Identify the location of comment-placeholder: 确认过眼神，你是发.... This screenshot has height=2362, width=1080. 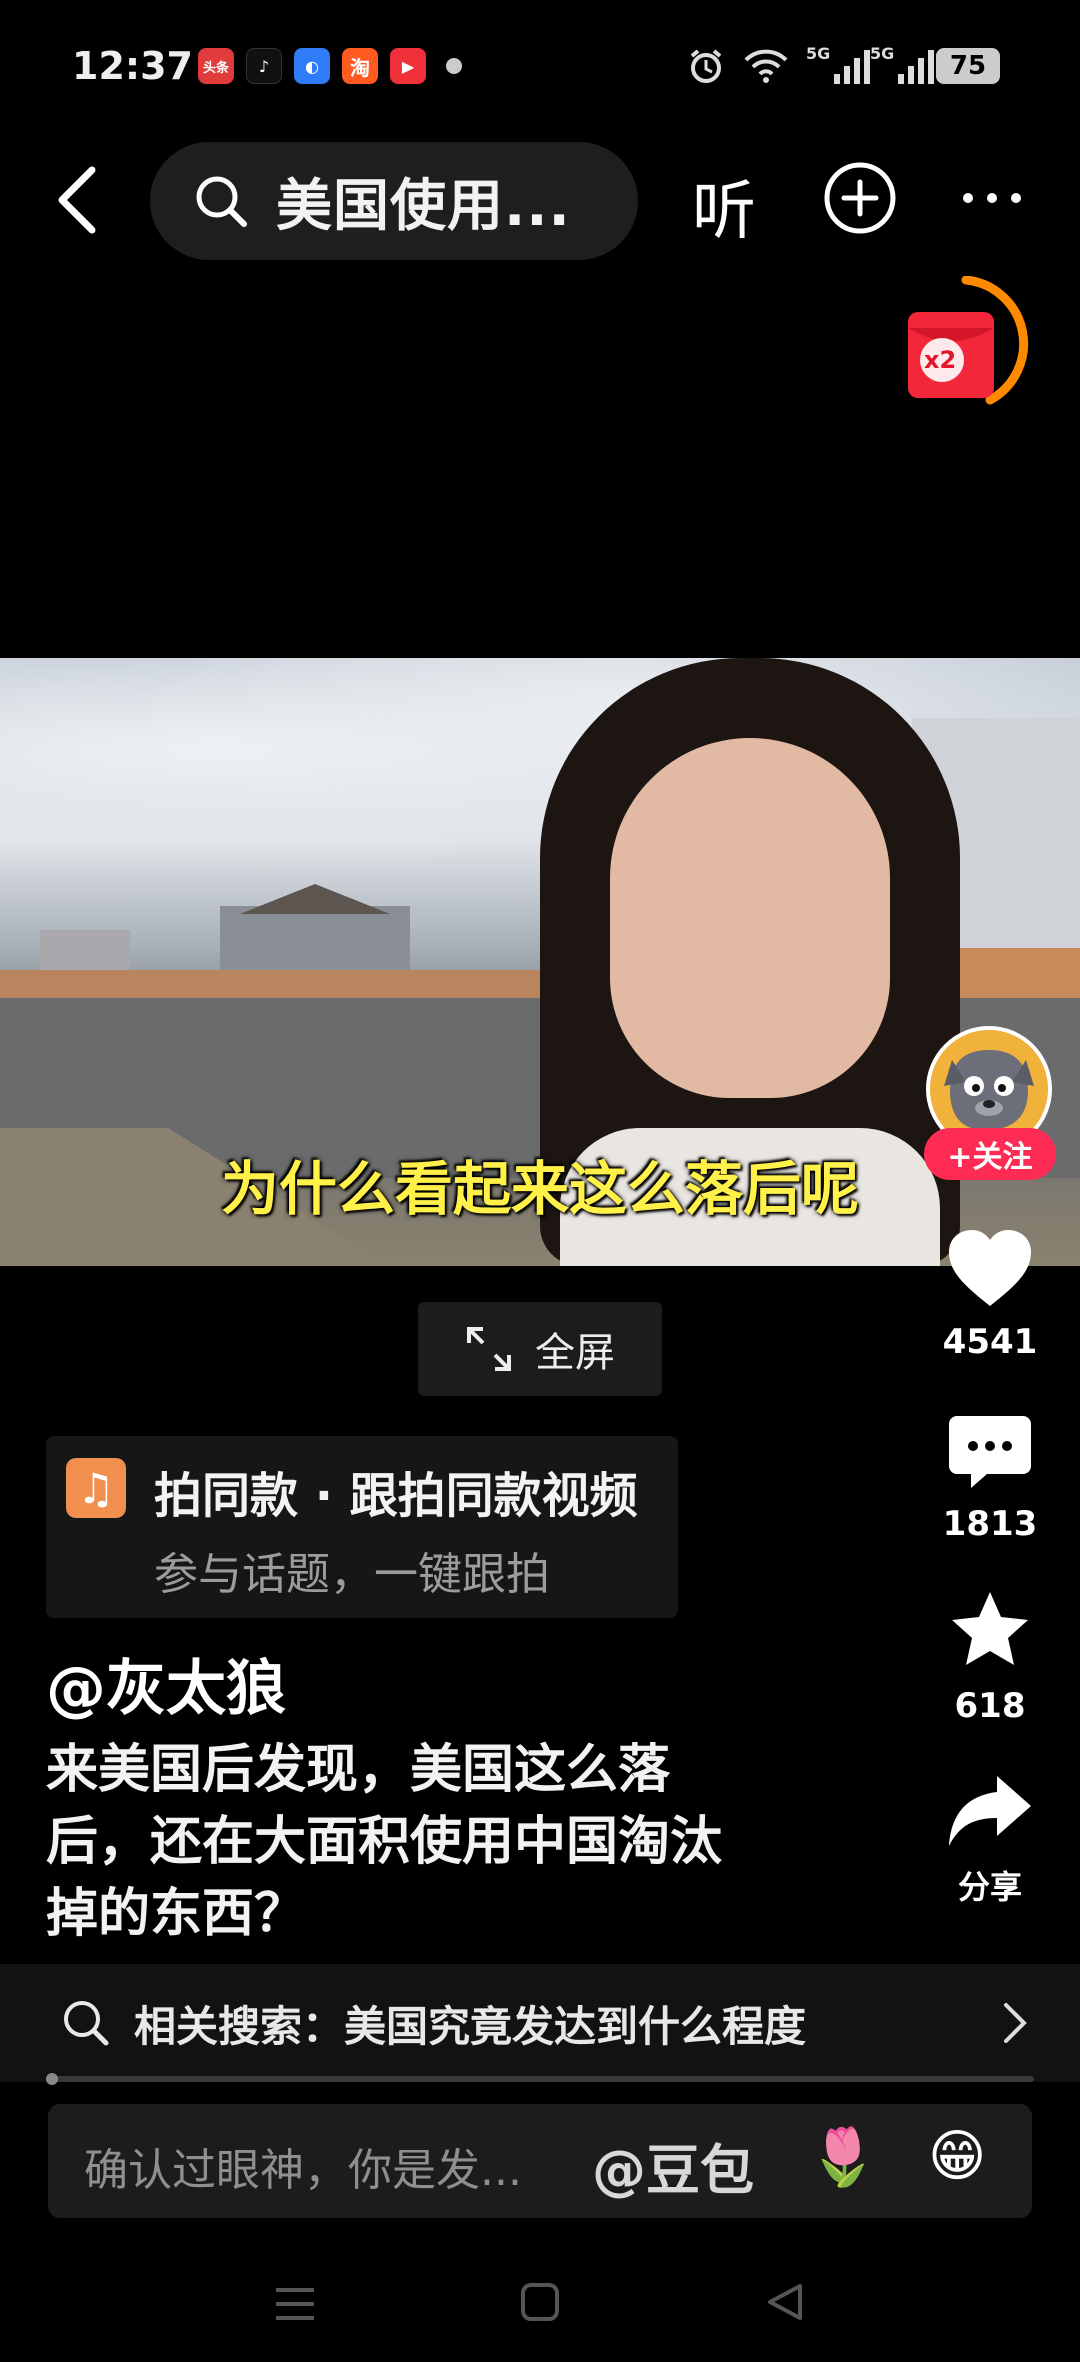
(303, 2166).